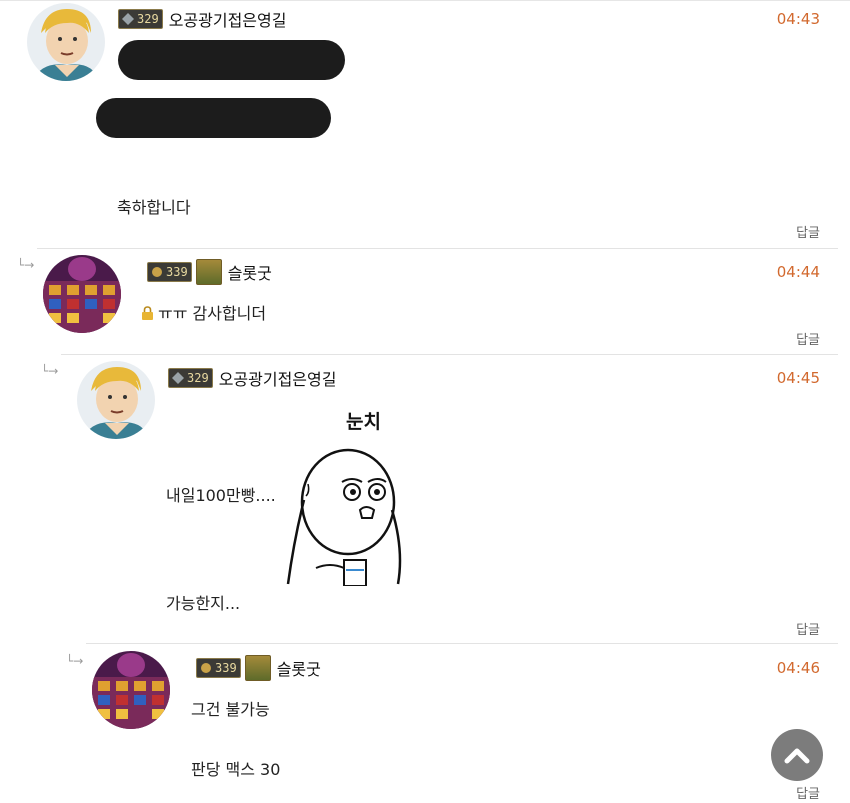 Image resolution: width=850 pixels, height=803 pixels. I want to click on comment-time: 04:46, so click(798, 668).